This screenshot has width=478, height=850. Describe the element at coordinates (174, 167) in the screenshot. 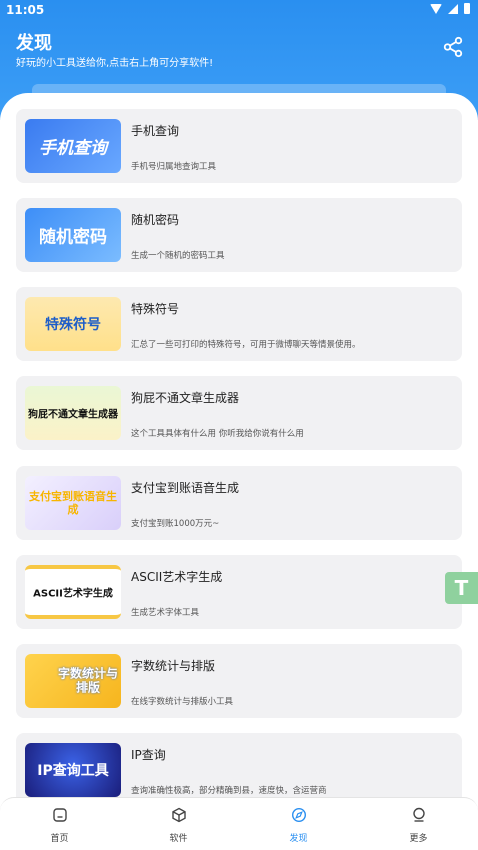

I see `tool-desc: 手机号归属地查询工具` at that location.